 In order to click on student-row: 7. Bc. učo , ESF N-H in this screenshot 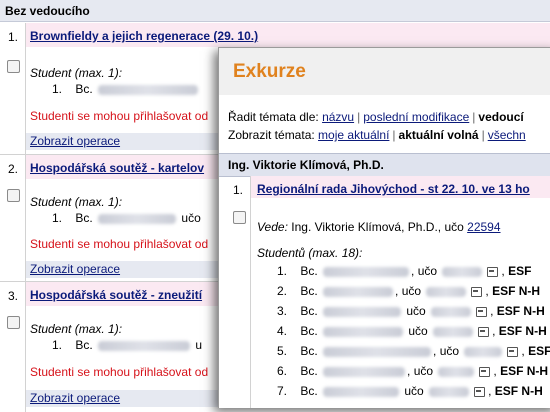, I will do `click(410, 391)`.